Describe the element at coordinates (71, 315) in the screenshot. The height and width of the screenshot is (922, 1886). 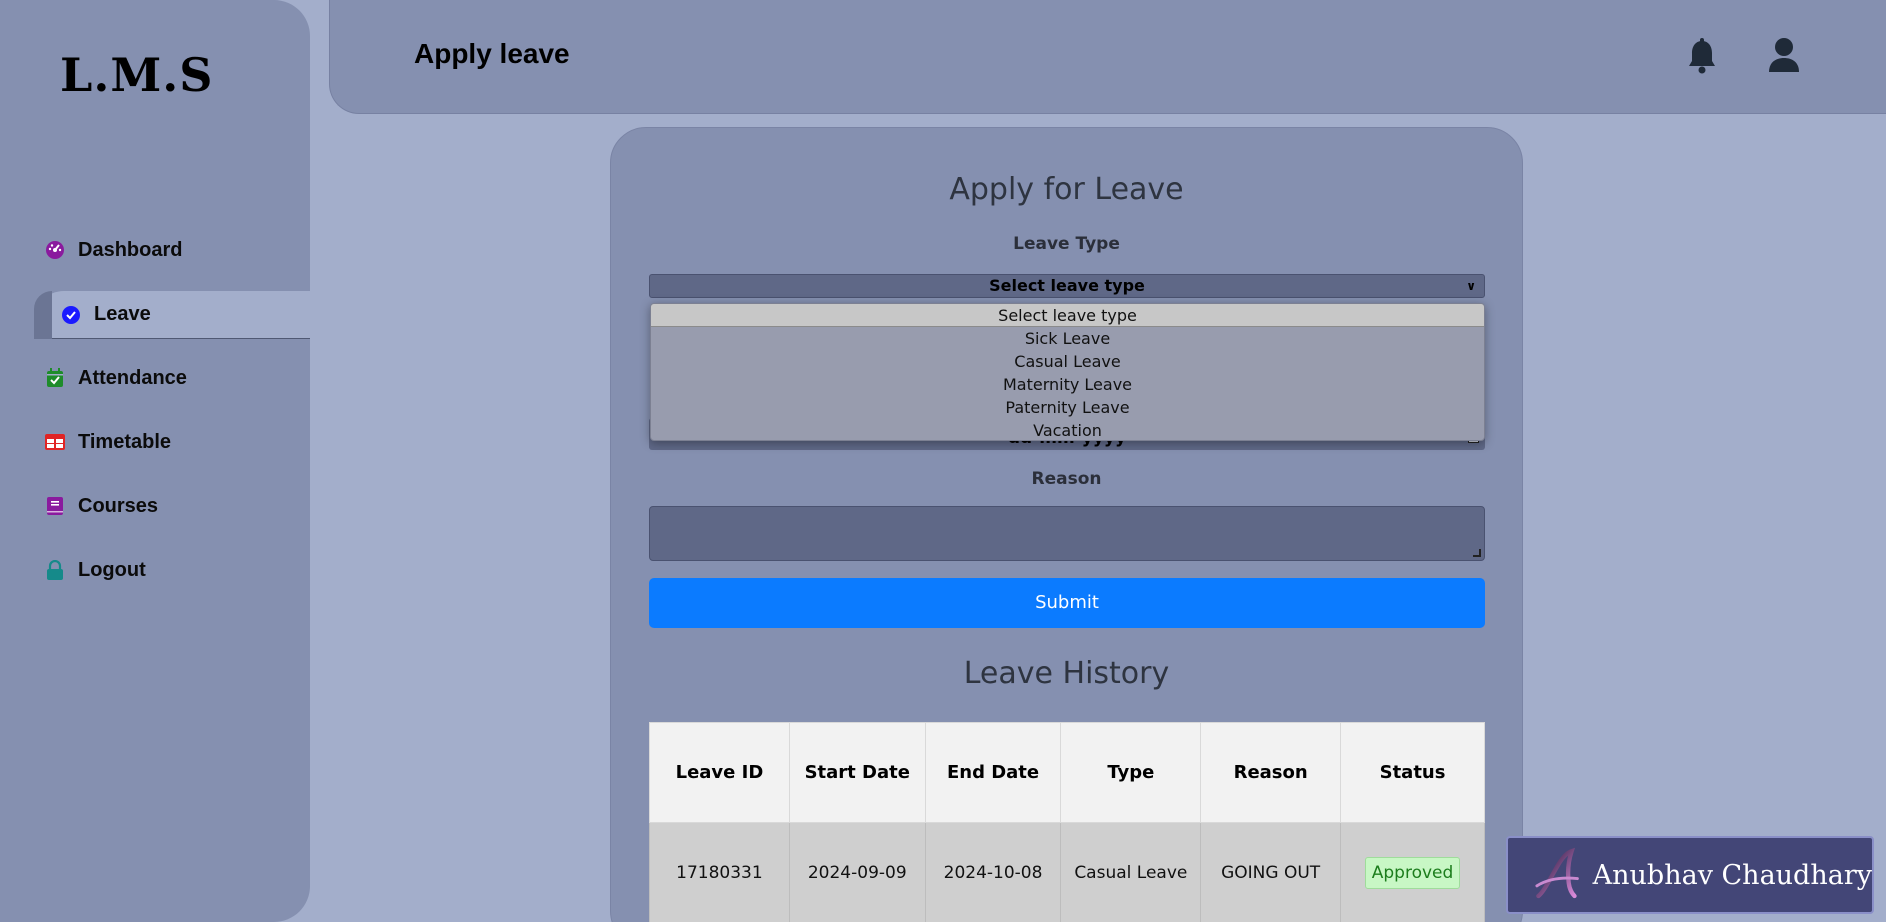
I see `check-circle-icon` at that location.